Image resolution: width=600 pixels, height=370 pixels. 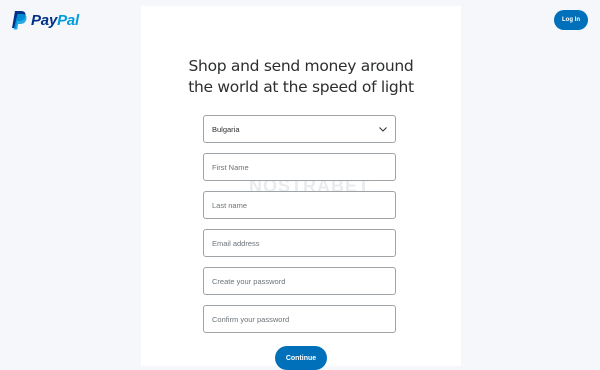 What do you see at coordinates (230, 205) in the screenshot?
I see `last-name-placeholder: Last name` at bounding box center [230, 205].